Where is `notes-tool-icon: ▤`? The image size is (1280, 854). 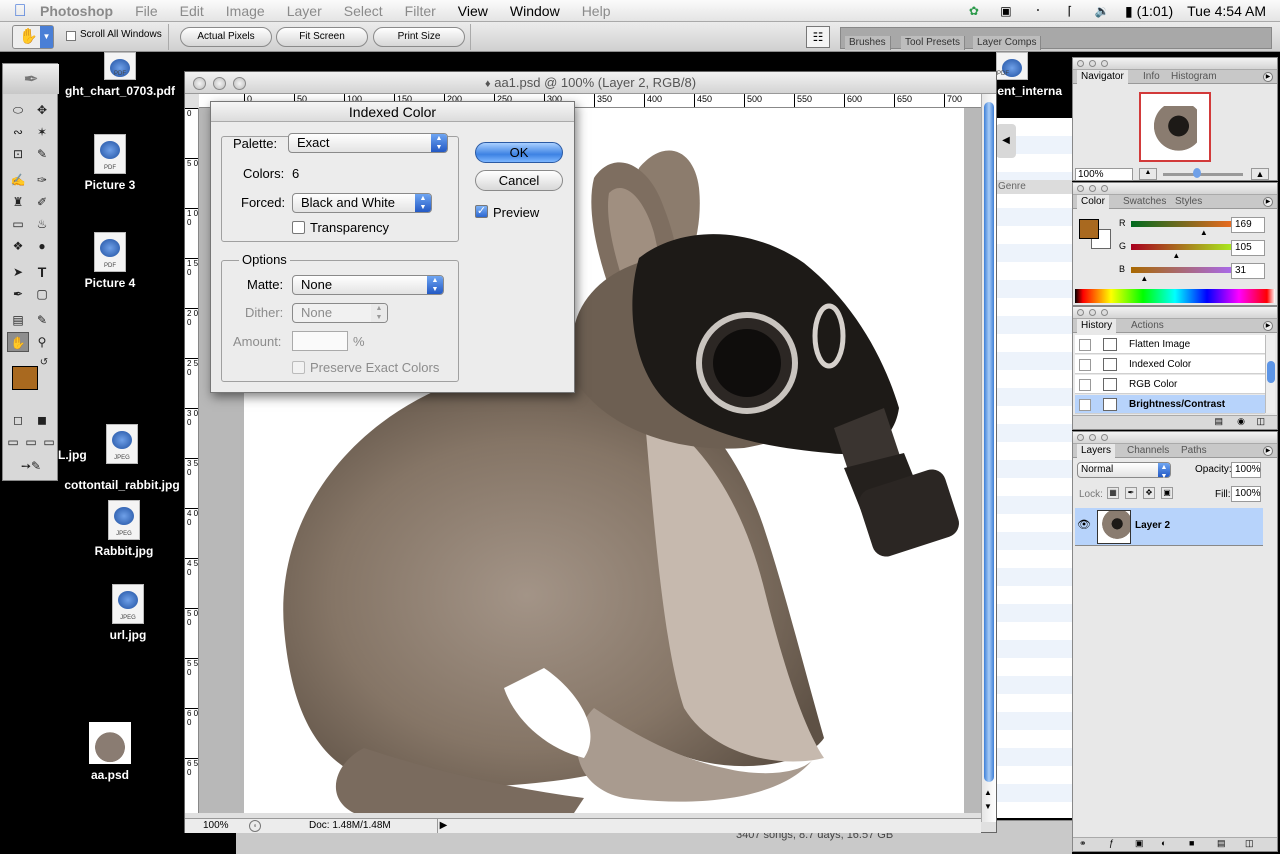
notes-tool-icon: ▤ is located at coordinates (18, 320).